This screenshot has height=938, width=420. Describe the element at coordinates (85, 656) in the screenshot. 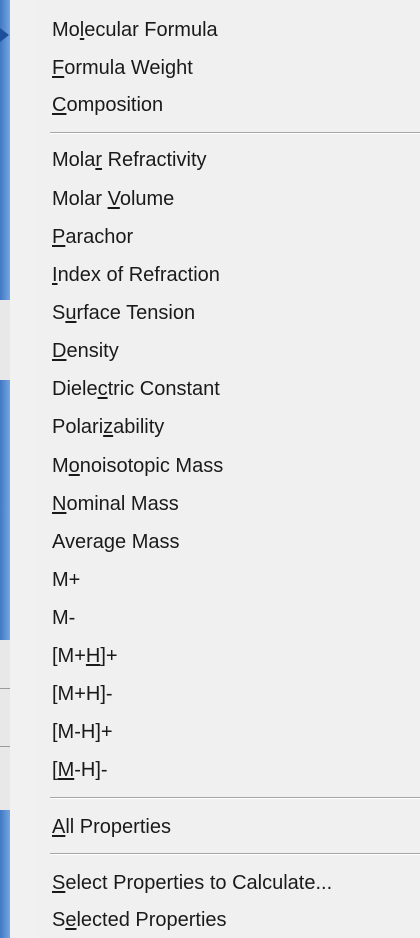

I see `menu-item-m-plus-h-plus: [M+H]+` at that location.